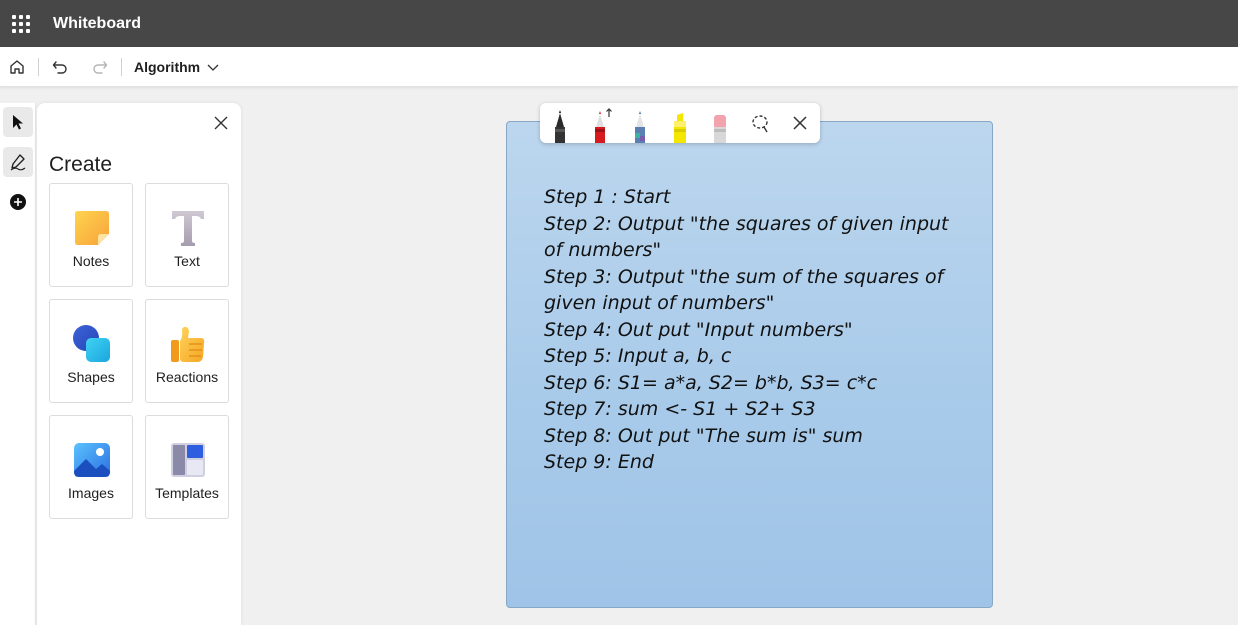 This screenshot has width=1238, height=625. Describe the element at coordinates (187, 261) in the screenshot. I see `card-label: Text` at that location.